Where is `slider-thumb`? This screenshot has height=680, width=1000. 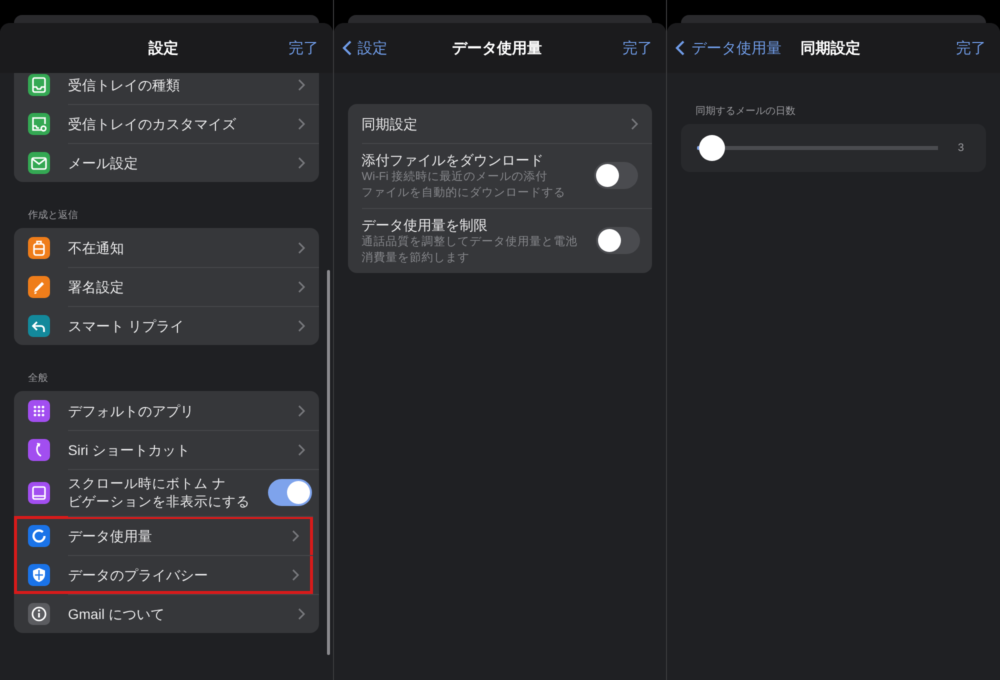 slider-thumb is located at coordinates (711, 148).